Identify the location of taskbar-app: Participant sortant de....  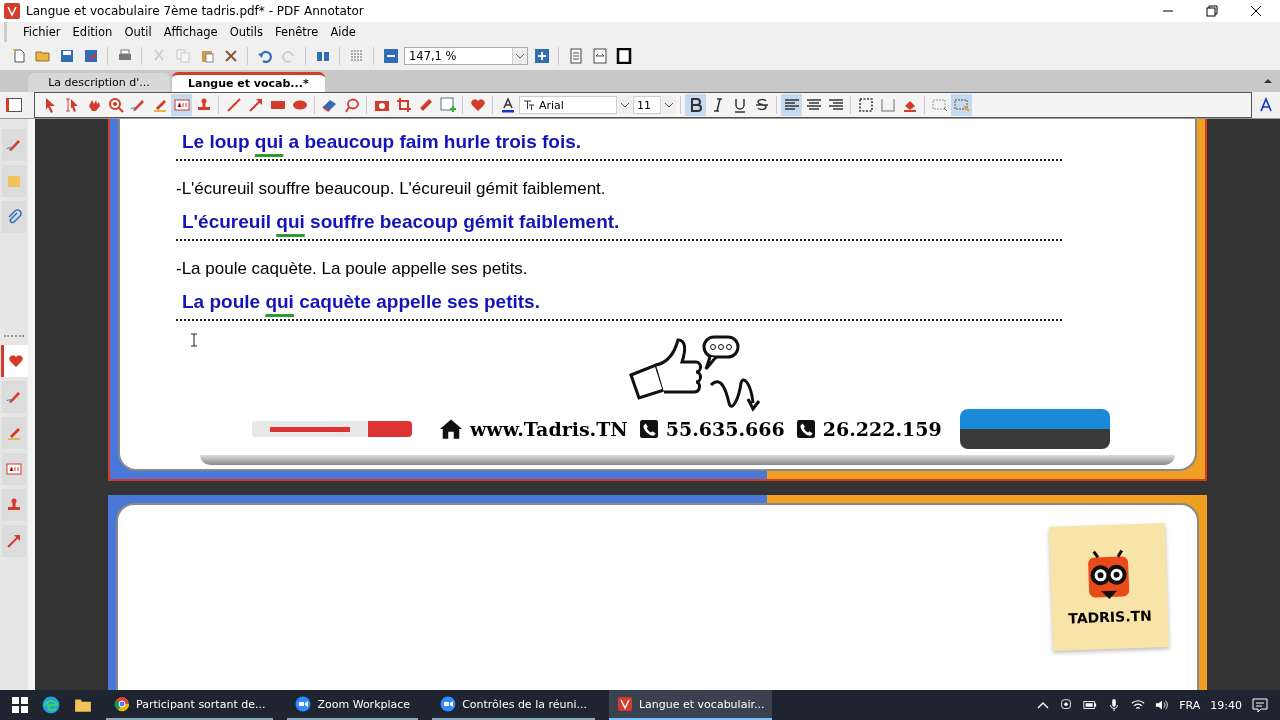
(190, 705).